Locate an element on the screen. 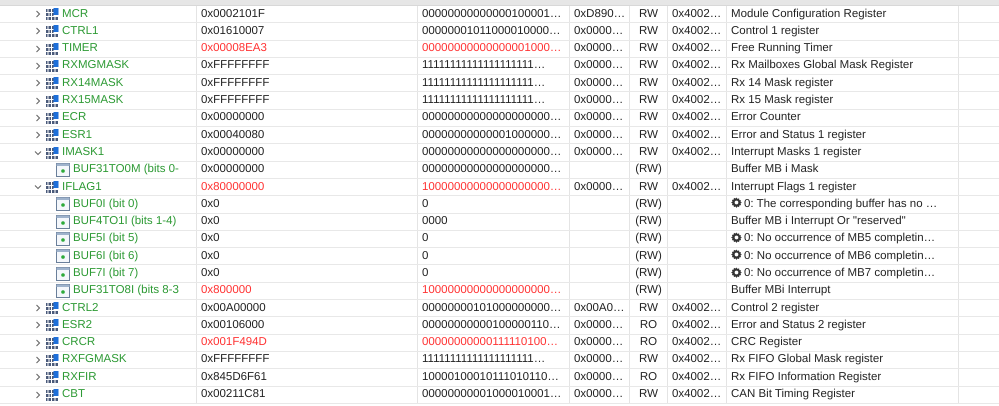 This screenshot has width=999, height=406. description-text: CRC Register is located at coordinates (766, 342).